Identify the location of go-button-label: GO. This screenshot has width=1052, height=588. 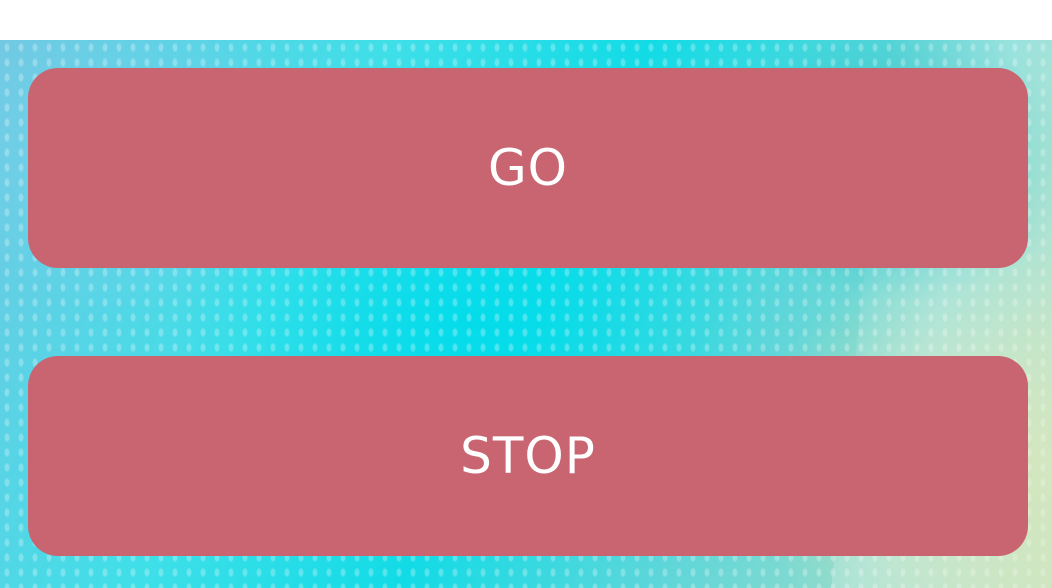
(528, 168).